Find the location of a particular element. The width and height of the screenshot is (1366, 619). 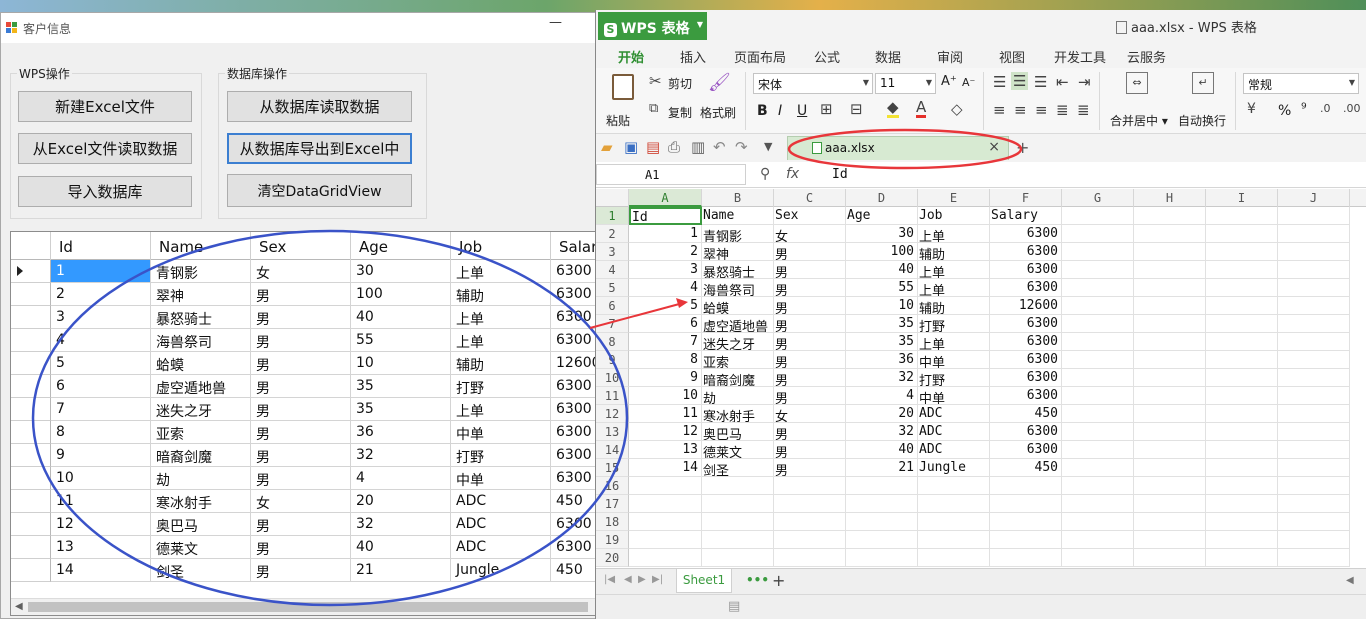

row-header: 16 is located at coordinates (612, 486).